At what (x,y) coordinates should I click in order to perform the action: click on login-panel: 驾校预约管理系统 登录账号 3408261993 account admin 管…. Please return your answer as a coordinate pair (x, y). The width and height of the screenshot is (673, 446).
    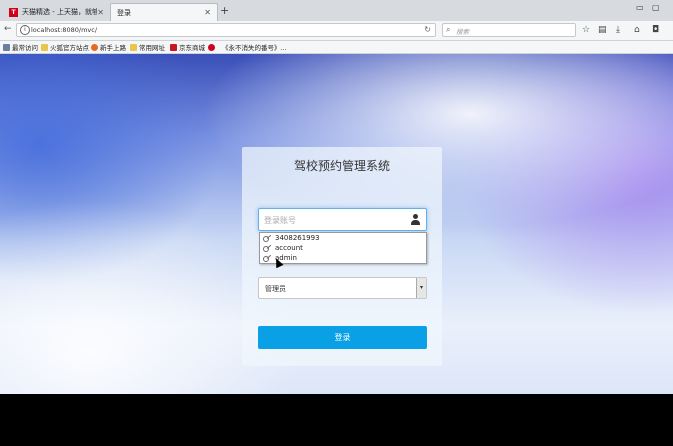
    Looking at the image, I should click on (342, 256).